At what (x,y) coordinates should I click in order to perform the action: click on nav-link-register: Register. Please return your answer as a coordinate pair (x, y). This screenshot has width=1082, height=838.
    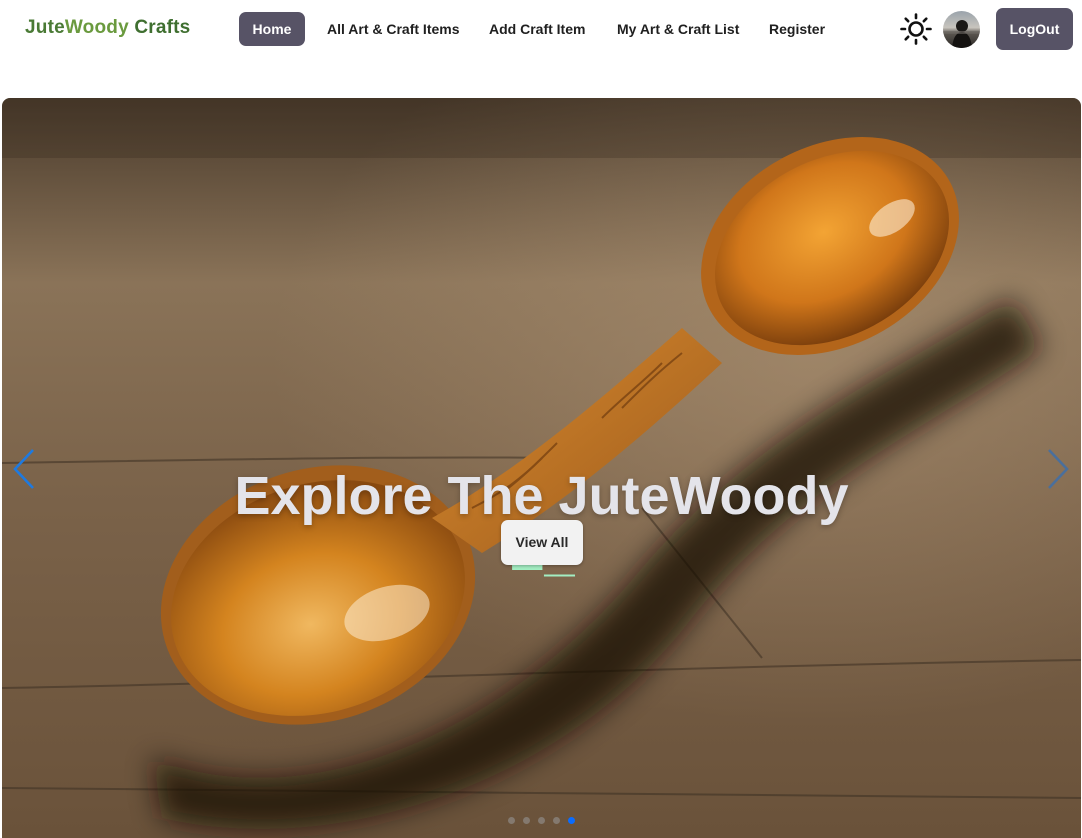
    Looking at the image, I should click on (797, 29).